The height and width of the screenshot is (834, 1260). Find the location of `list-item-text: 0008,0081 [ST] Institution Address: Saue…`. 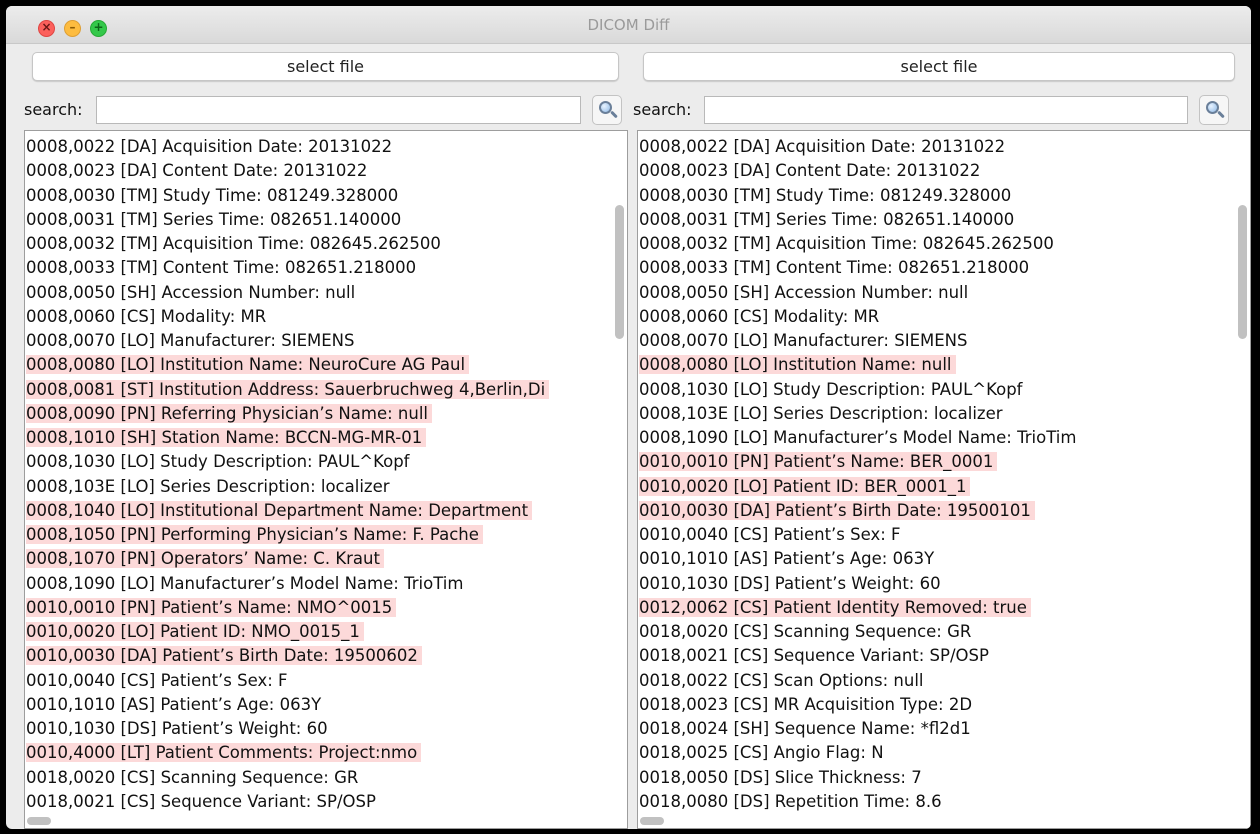

list-item-text: 0008,0081 [ST] Institution Address: Saue… is located at coordinates (288, 389).